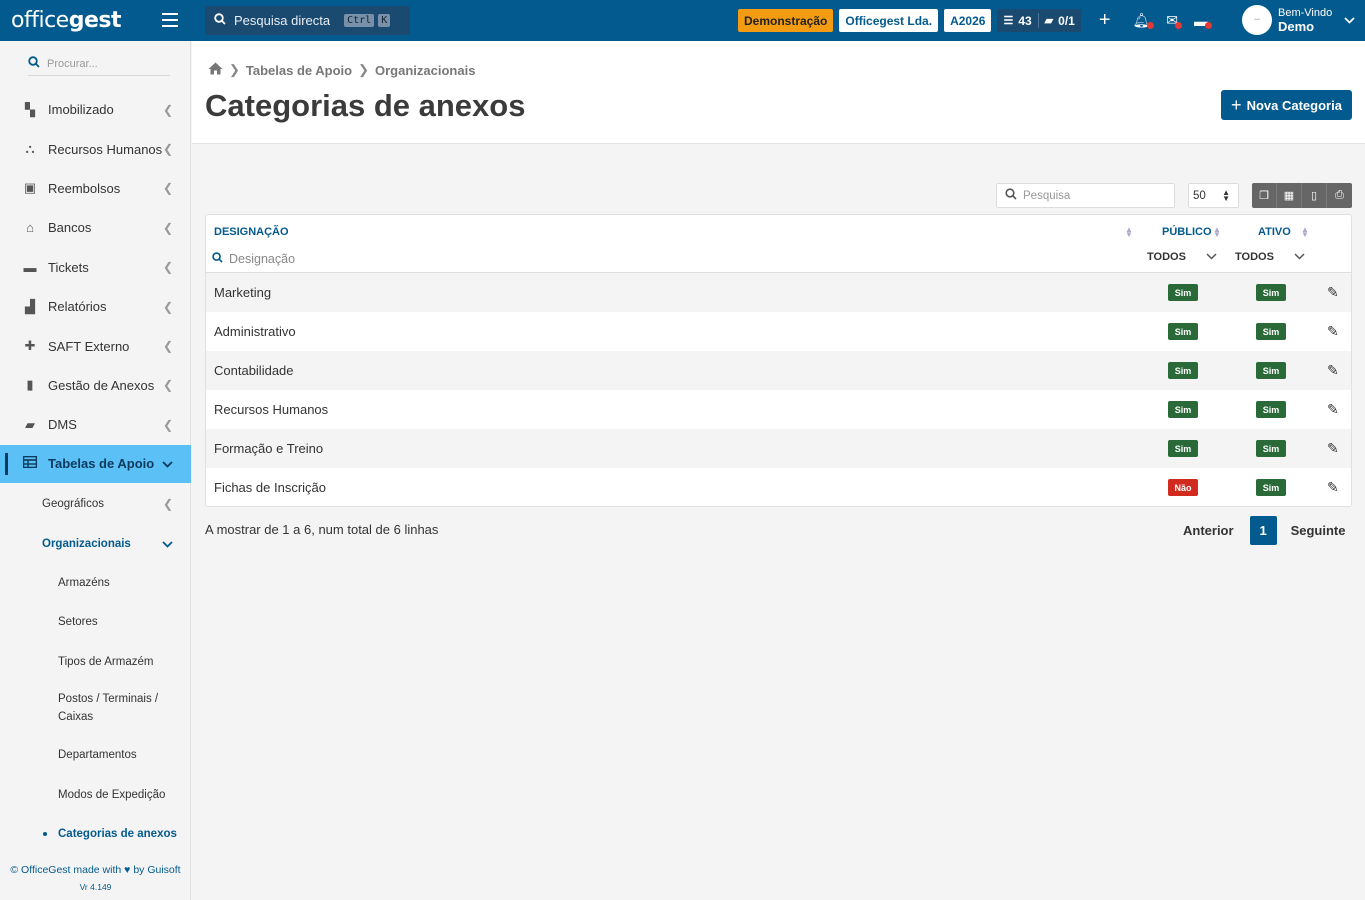 This screenshot has width=1365, height=900. I want to click on column-header-active: ATIVO, so click(1274, 232).